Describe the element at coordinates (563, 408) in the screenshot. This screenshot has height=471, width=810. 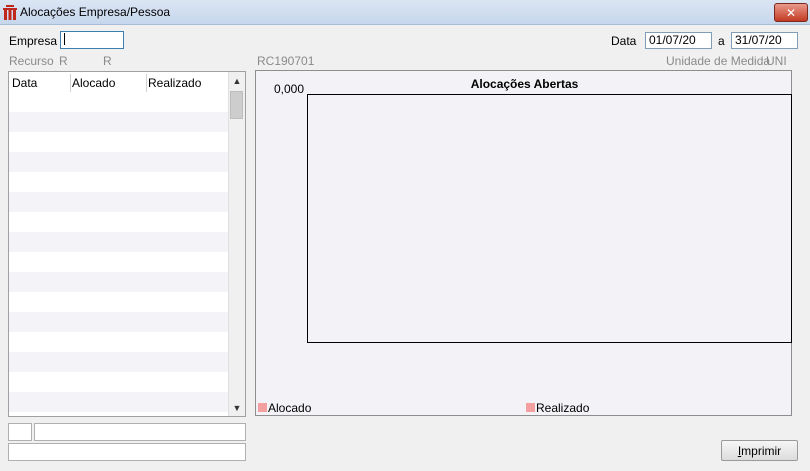
I see `legend-label-realizado: Realizado` at that location.